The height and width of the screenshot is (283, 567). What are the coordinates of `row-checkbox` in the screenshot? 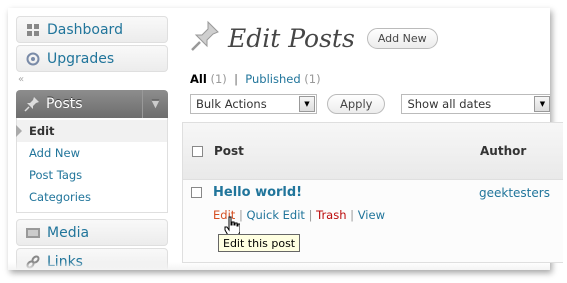 It's located at (196, 192).